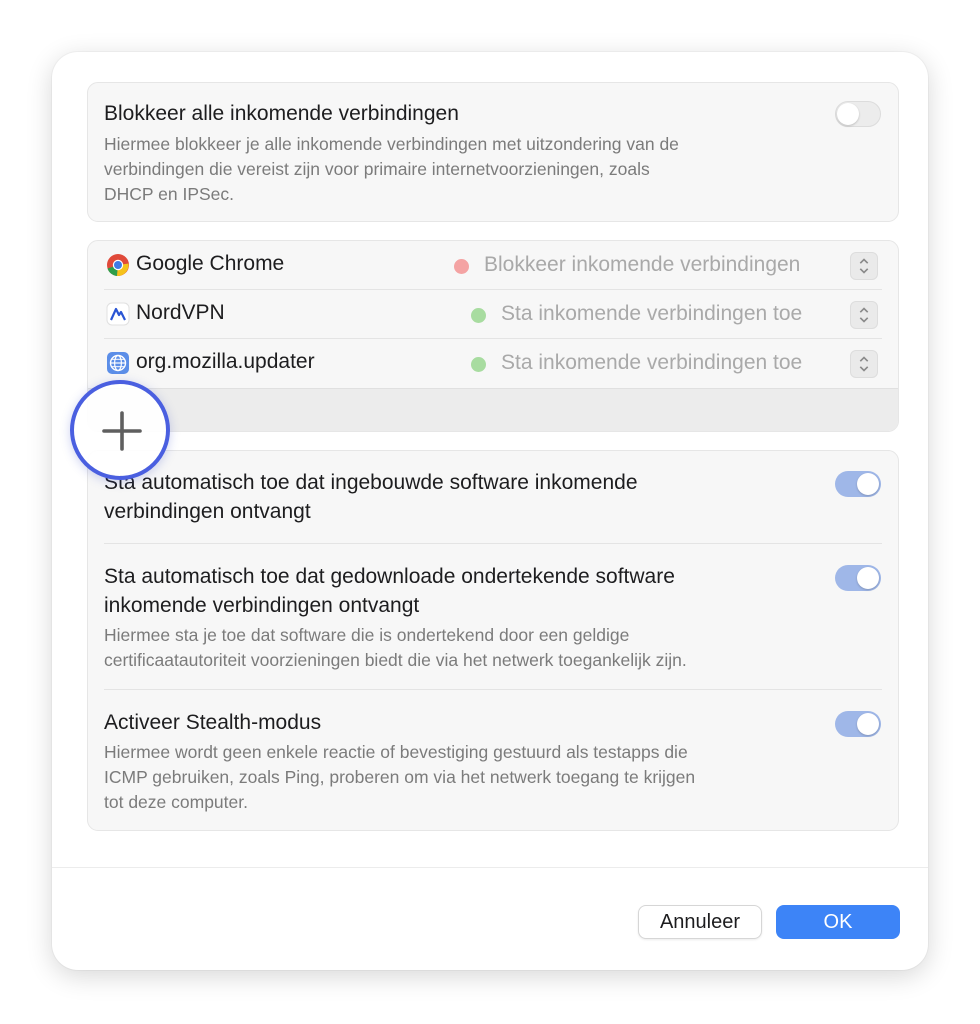 The height and width of the screenshot is (1024, 980). I want to click on app-name: NordVPN, so click(180, 312).